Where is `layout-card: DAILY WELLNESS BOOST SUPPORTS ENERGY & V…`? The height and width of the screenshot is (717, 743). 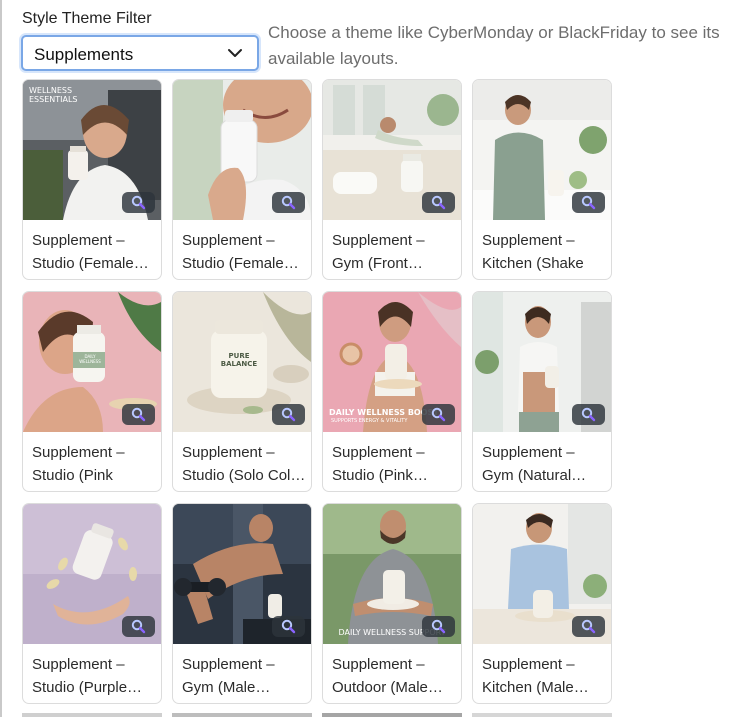
layout-card: DAILY WELLNESS BOOST SUPPORTS ENERGY & V… is located at coordinates (392, 391).